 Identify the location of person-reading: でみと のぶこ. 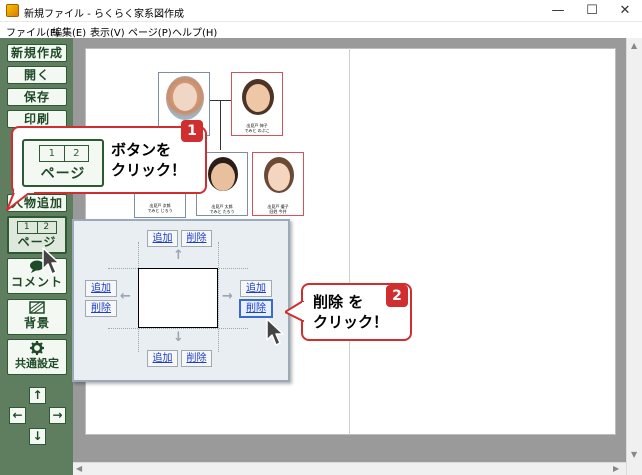
(257, 130).